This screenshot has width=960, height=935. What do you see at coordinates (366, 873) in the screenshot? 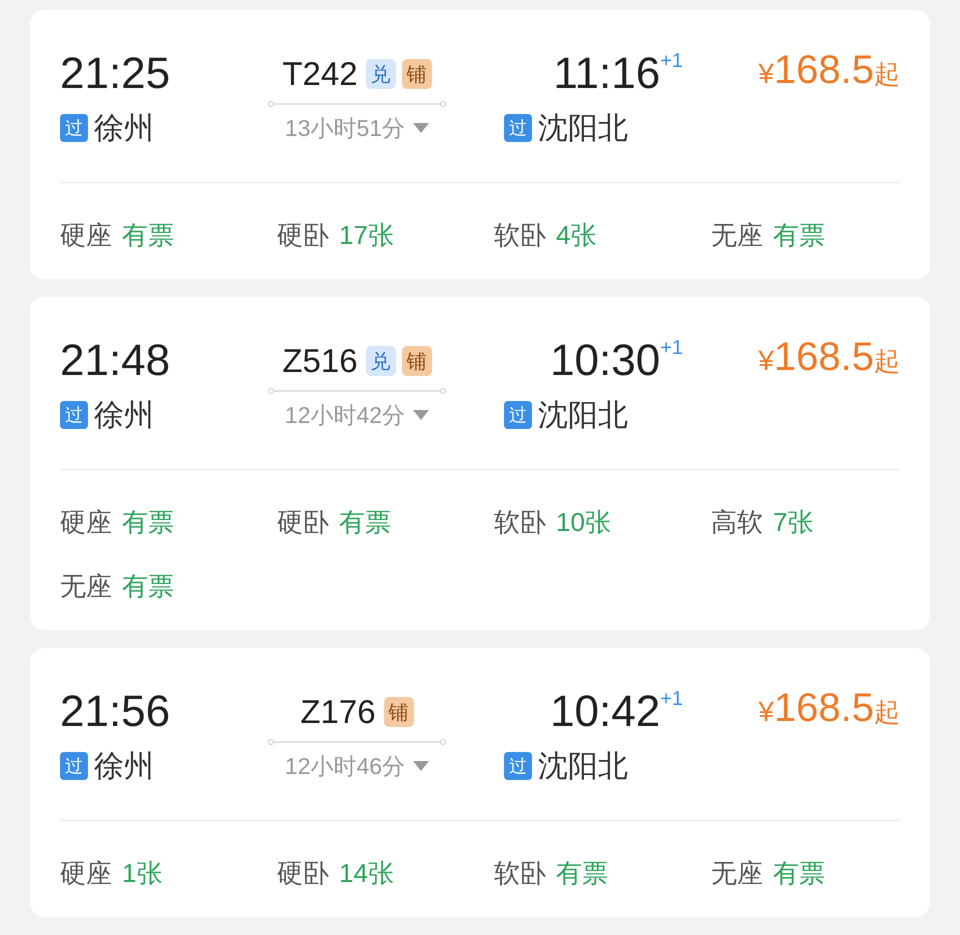
I see `seat-availability: 14张` at bounding box center [366, 873].